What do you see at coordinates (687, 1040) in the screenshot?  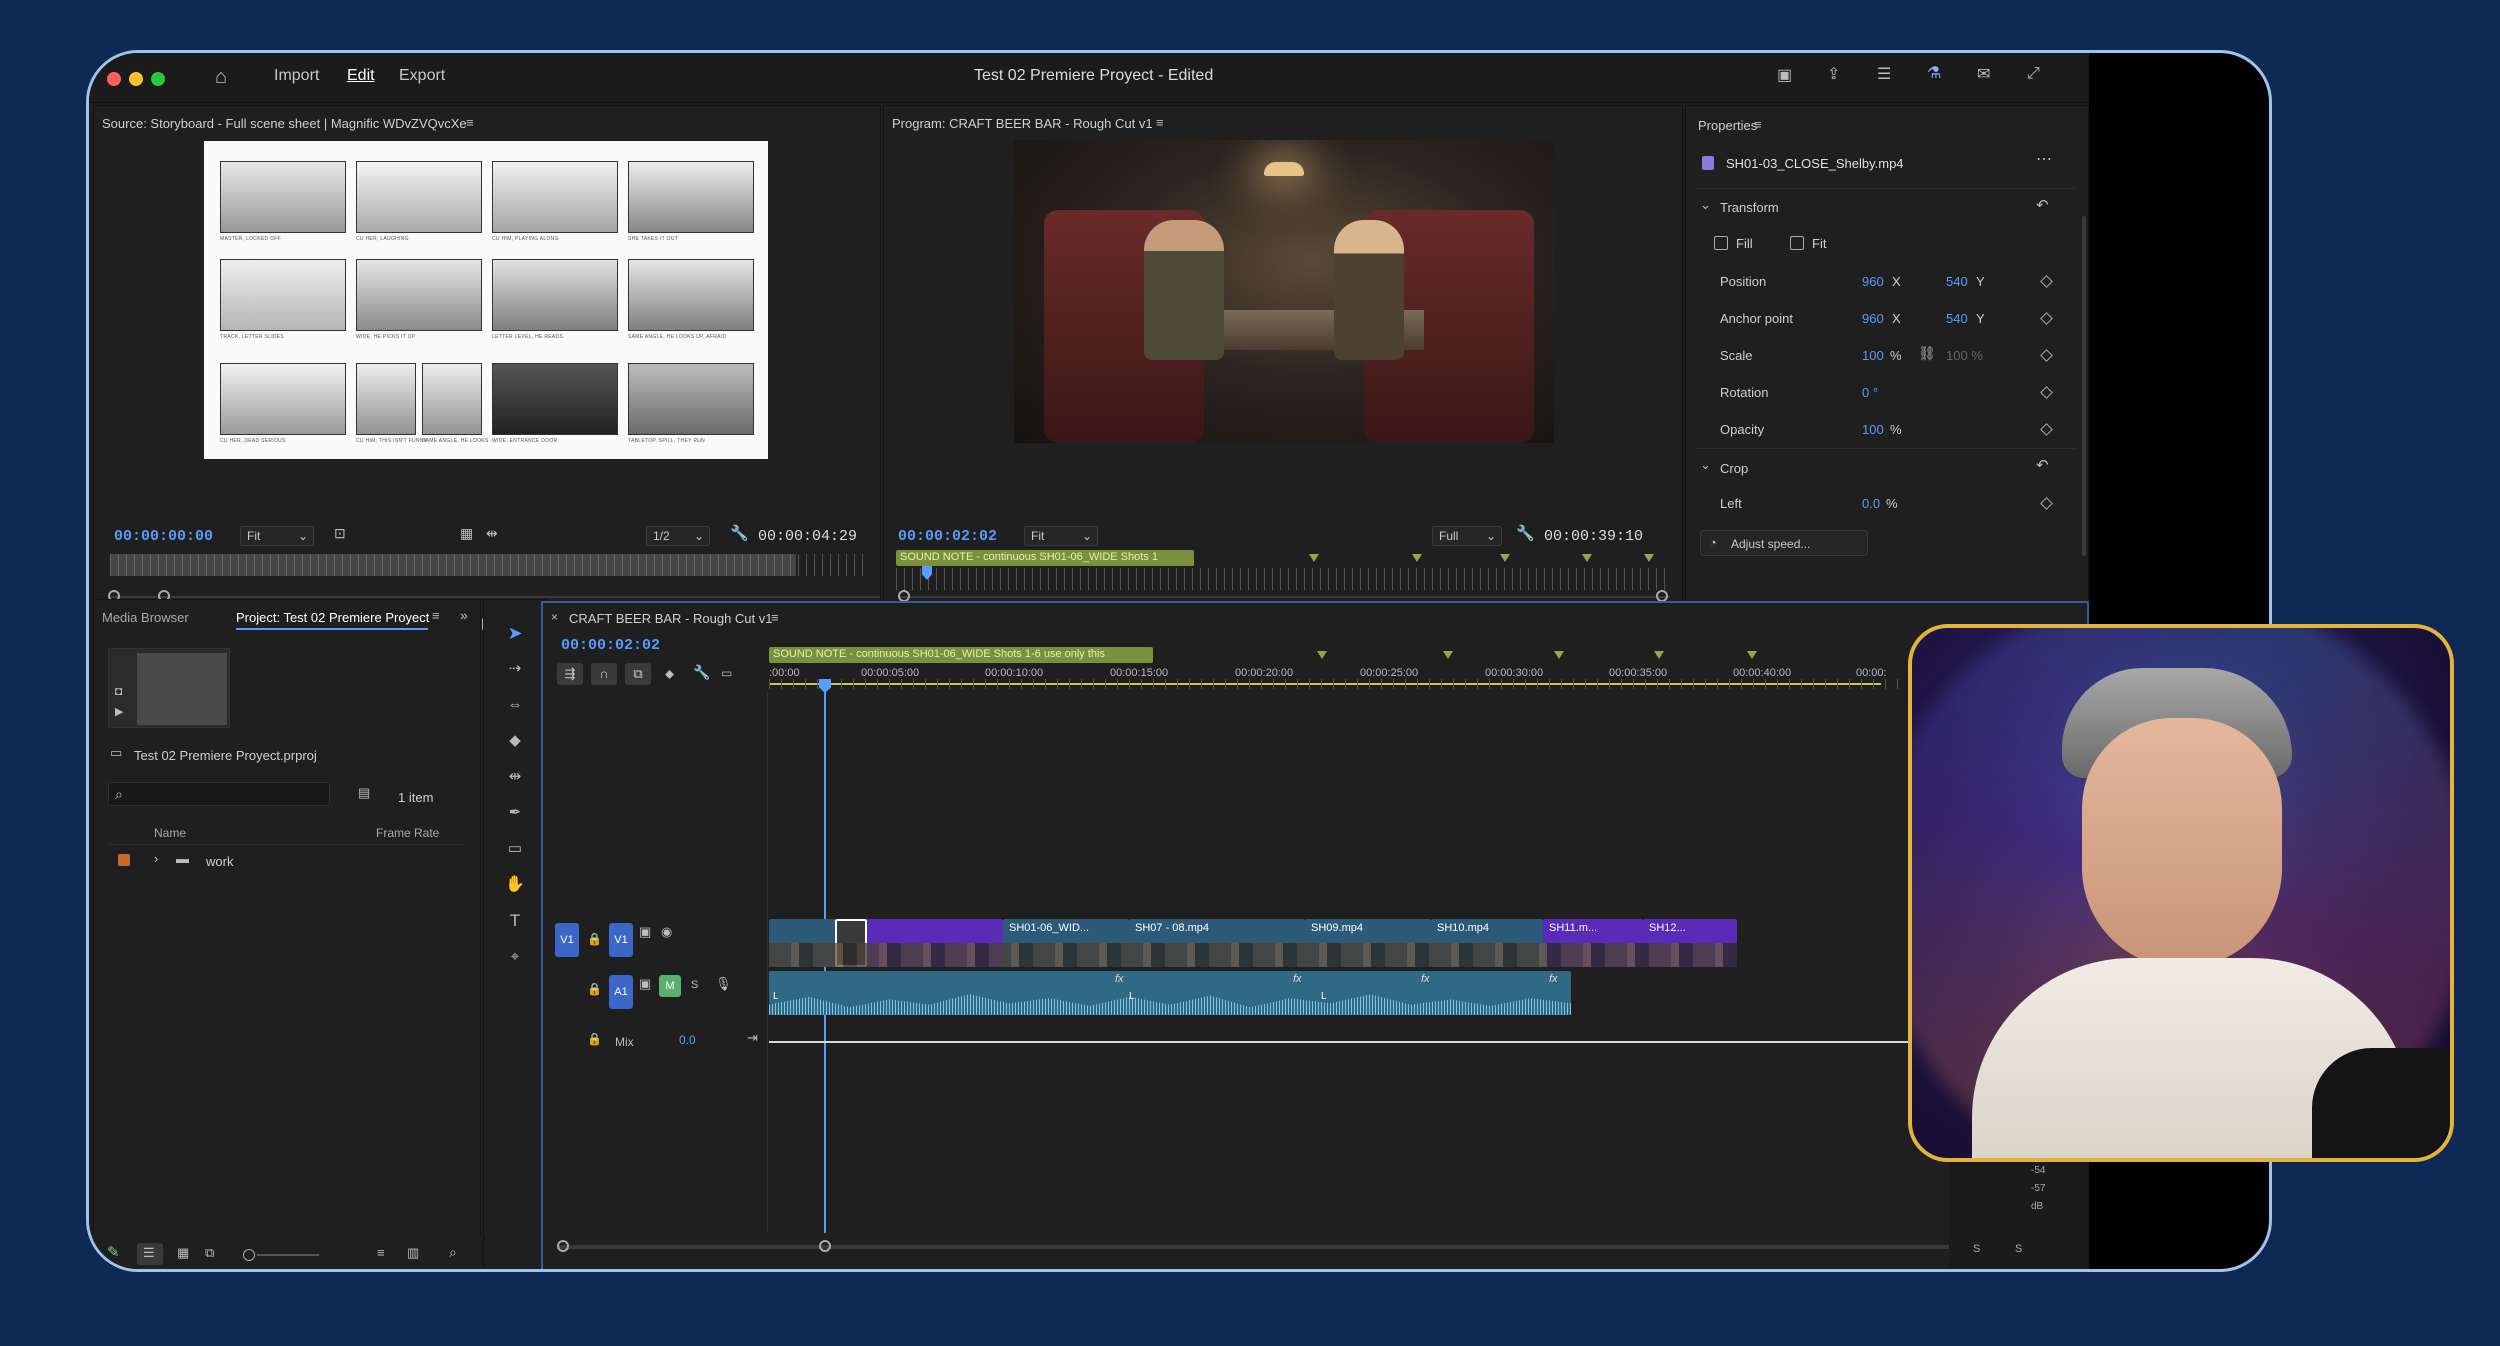 I see `mix-value: 0.0` at bounding box center [687, 1040].